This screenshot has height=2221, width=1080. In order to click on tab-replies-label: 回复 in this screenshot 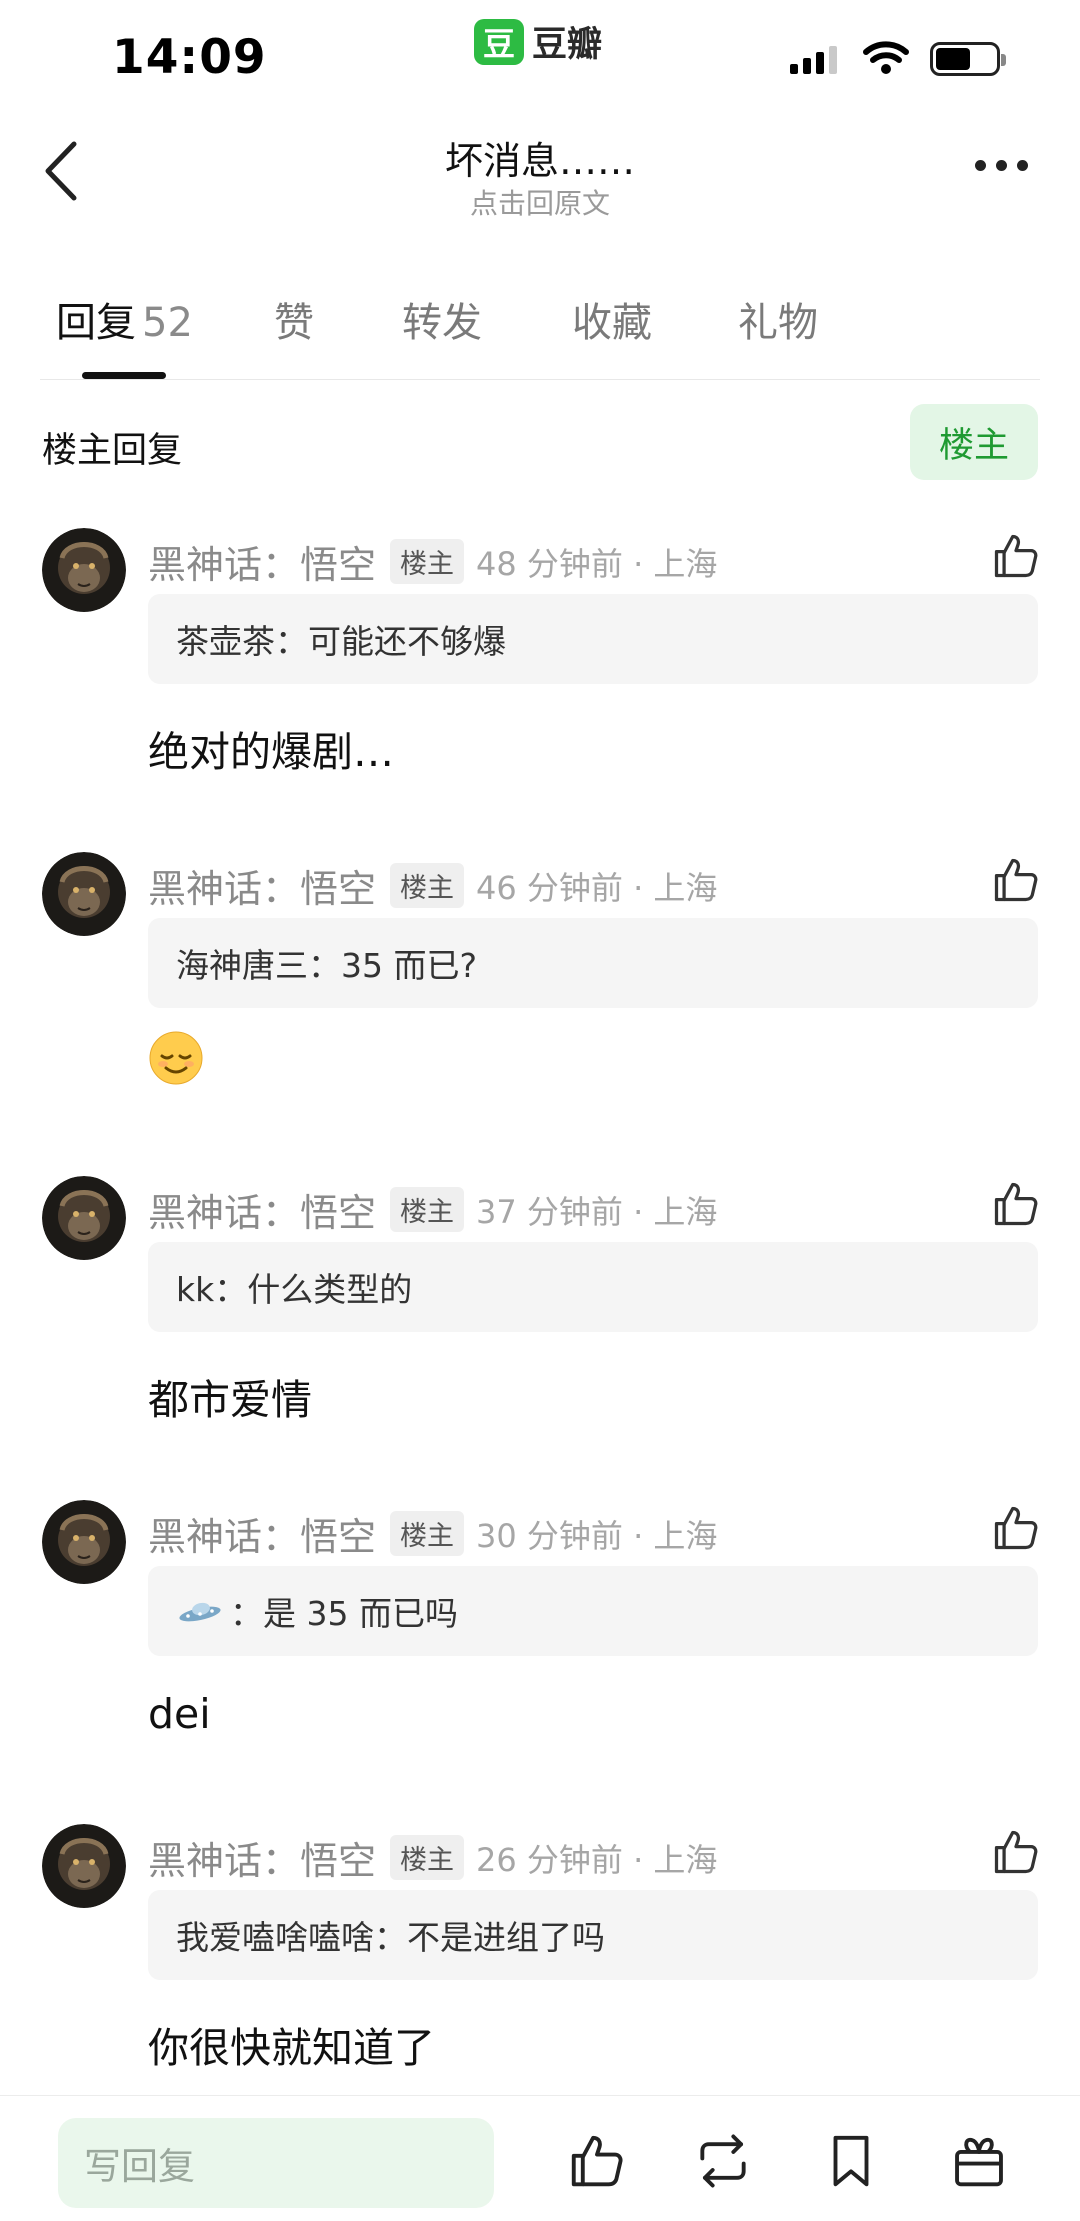, I will do `click(96, 323)`.